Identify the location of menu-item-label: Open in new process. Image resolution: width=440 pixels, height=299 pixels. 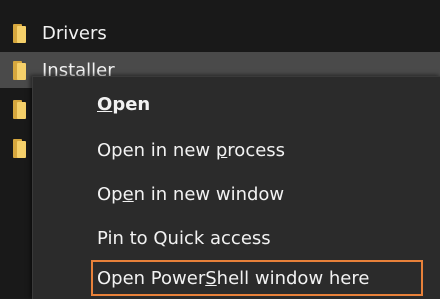
(191, 150).